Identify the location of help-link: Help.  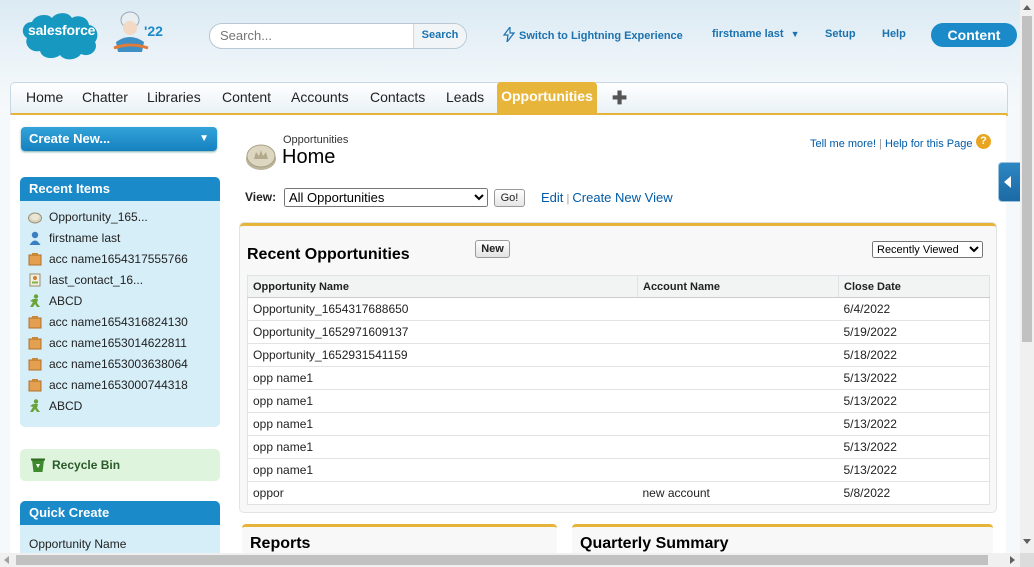
(894, 34).